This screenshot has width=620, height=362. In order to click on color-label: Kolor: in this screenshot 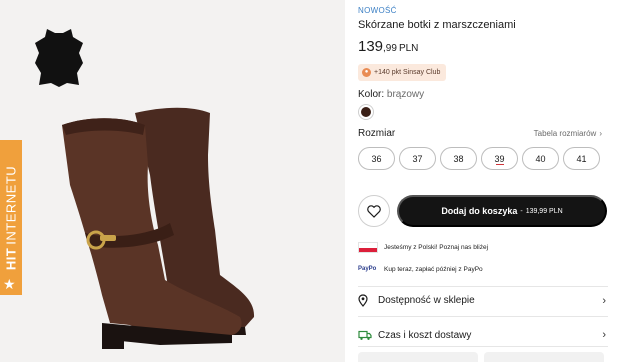, I will do `click(371, 94)`.